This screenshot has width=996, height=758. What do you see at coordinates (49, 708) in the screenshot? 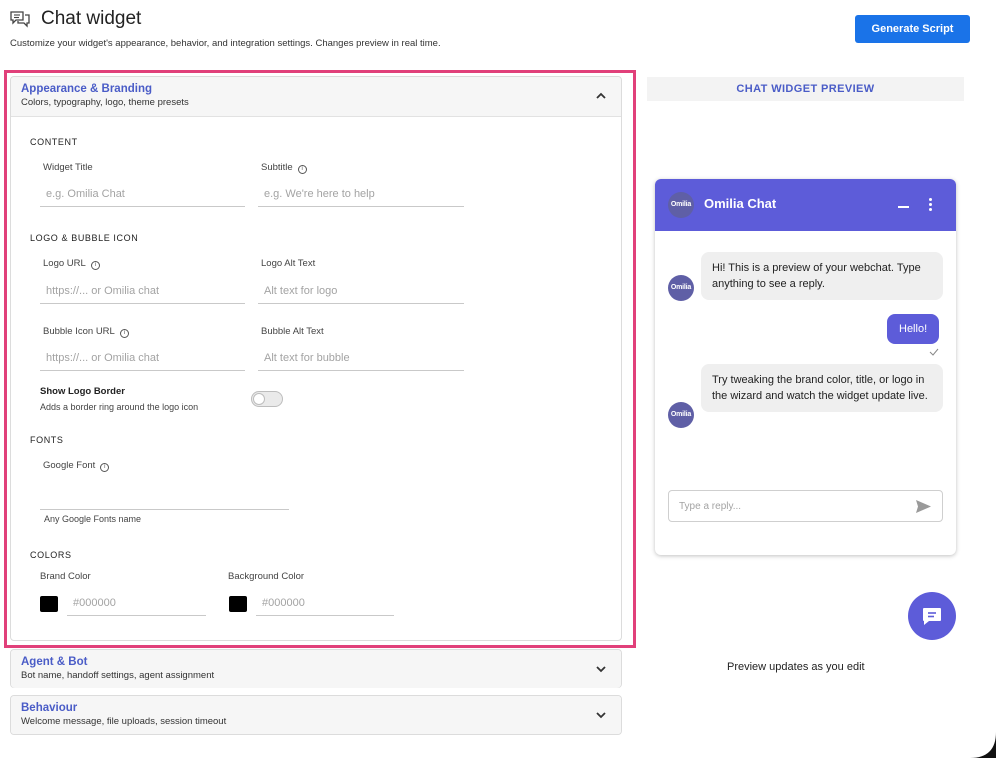
I see `behaviour-panel-title: Behaviour` at bounding box center [49, 708].